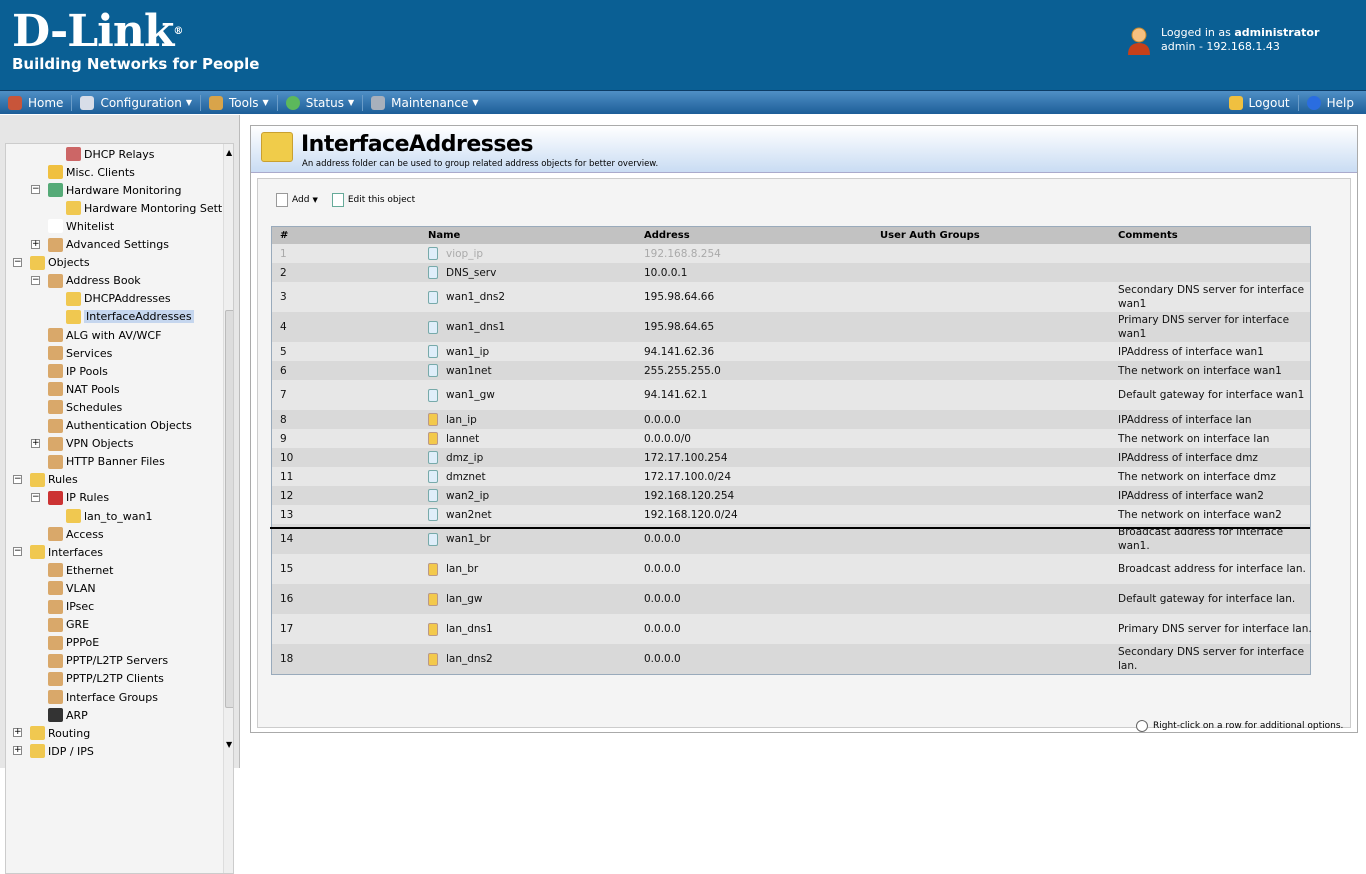  I want to click on scroll-up-icon: ▲, so click(229, 152).